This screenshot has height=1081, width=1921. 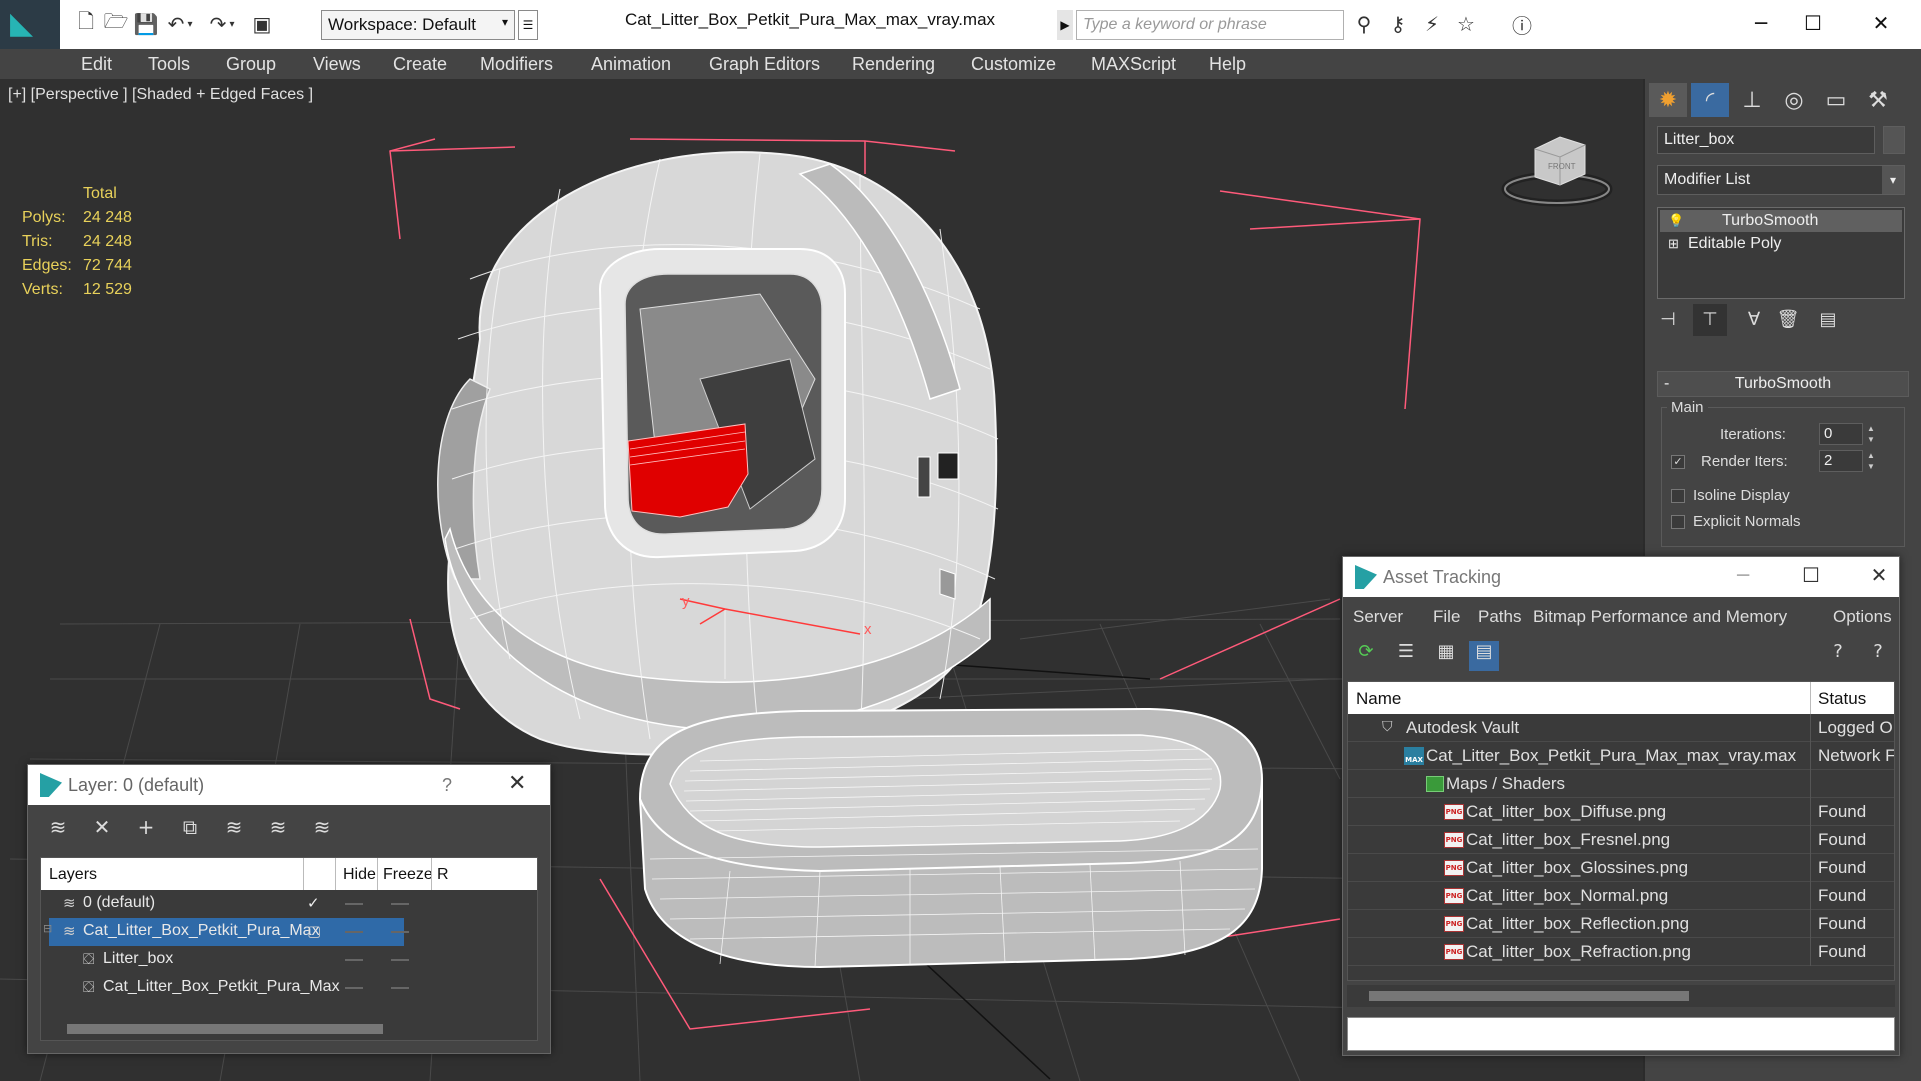 I want to click on column-status: Status, so click(x=1842, y=699).